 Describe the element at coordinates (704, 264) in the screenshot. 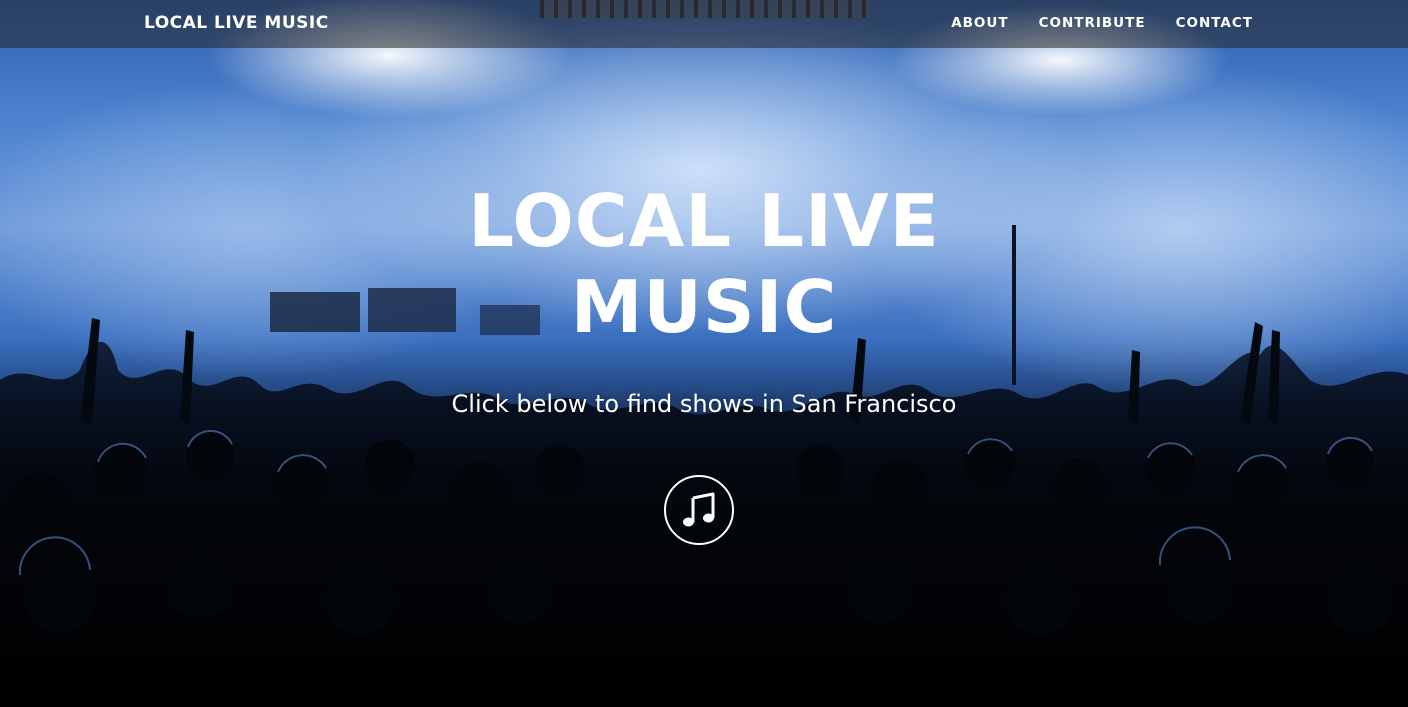

I see `hero-title: LOCAL LIVE MUSIC` at that location.